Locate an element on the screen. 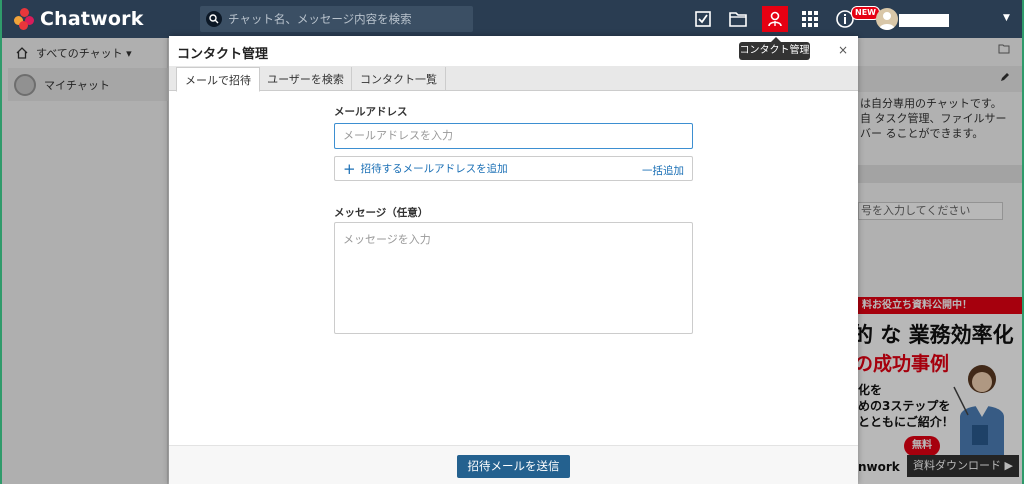 The image size is (1024, 484). dialog-footer: 招待メールを送信 is located at coordinates (513, 464).